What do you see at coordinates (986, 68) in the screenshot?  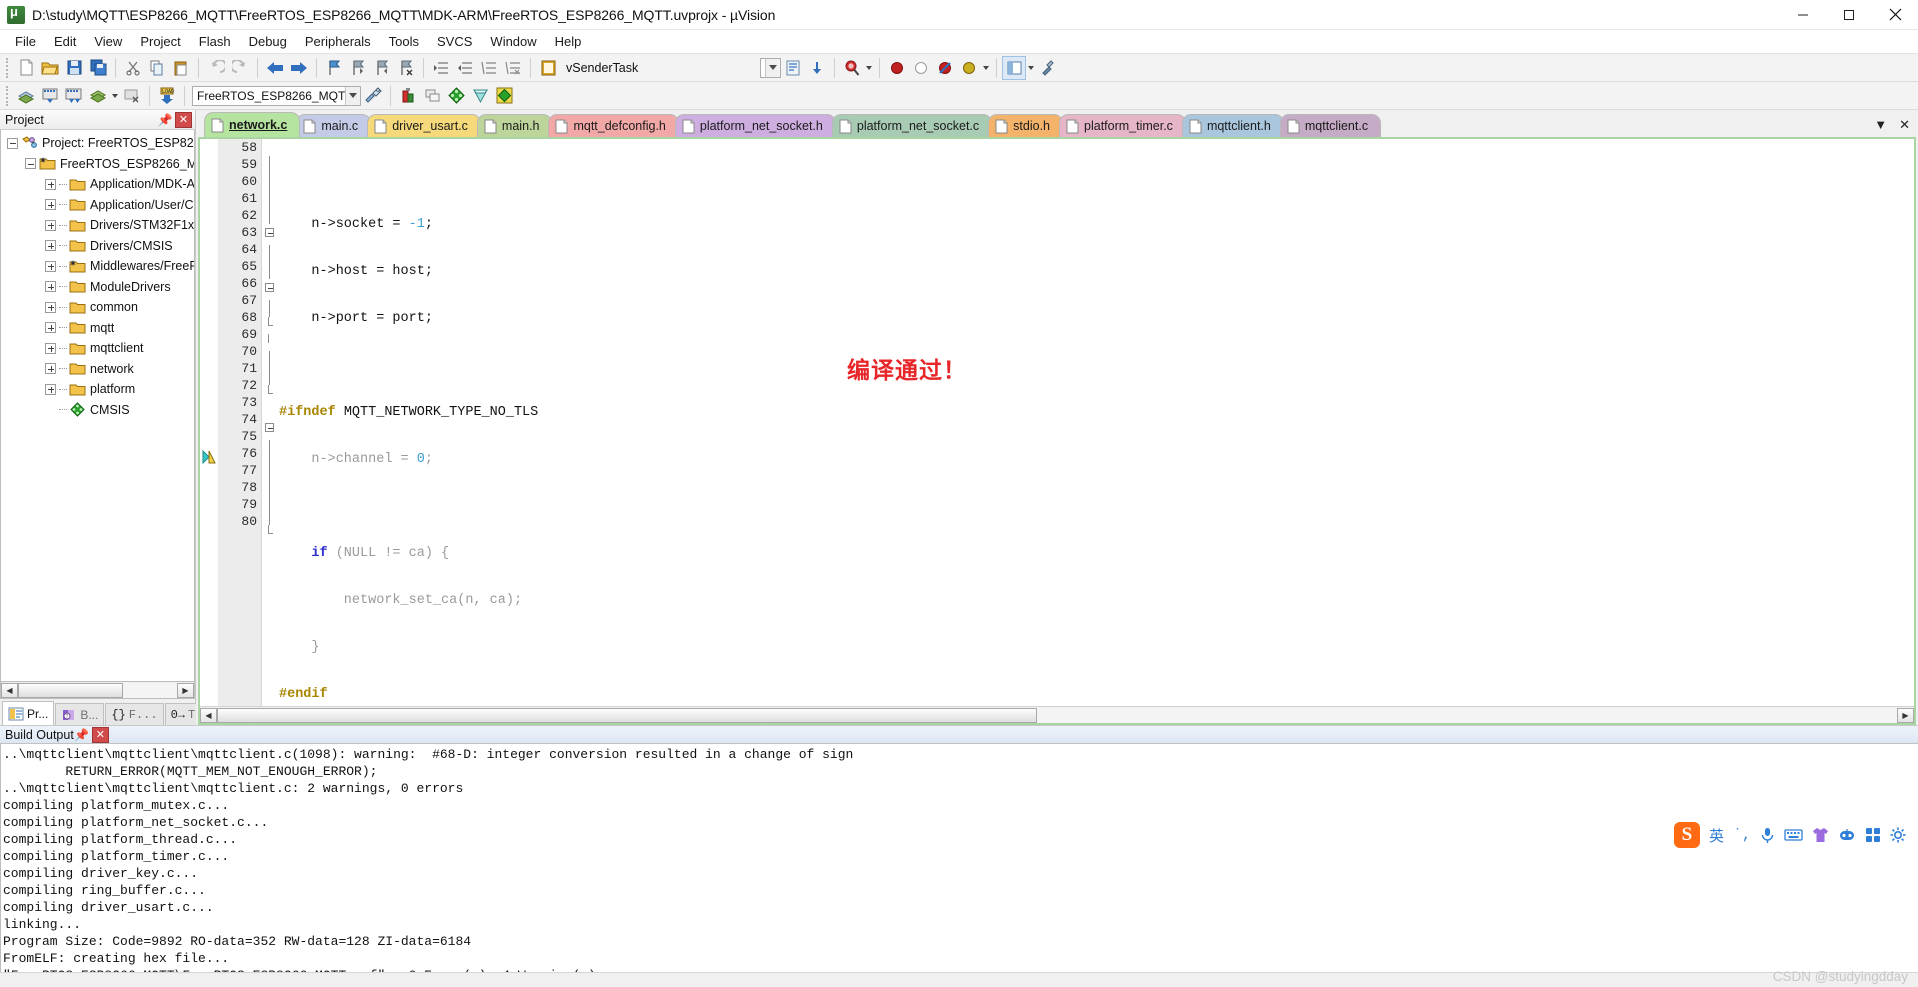 I see `breakpoint-dropdown-icon` at bounding box center [986, 68].